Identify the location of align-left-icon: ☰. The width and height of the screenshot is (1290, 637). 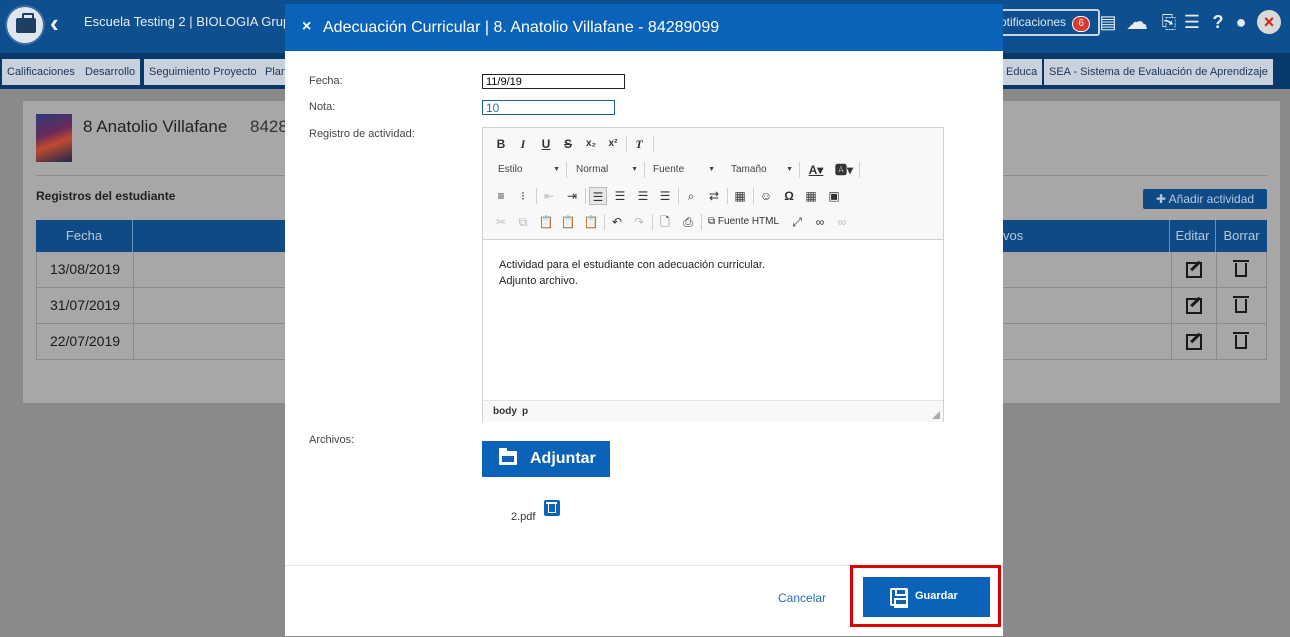
(598, 196).